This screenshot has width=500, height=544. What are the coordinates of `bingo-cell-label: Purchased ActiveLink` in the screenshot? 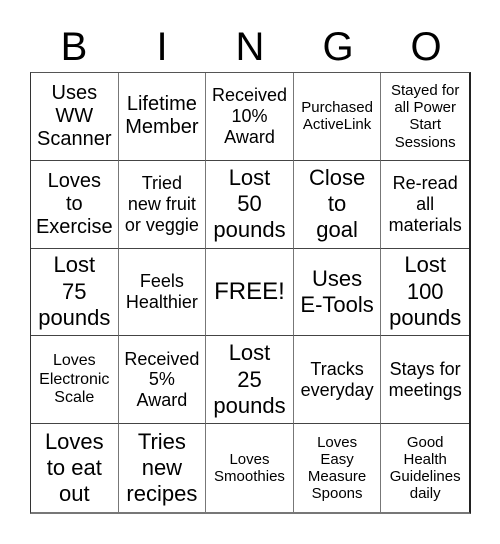 It's located at (337, 116).